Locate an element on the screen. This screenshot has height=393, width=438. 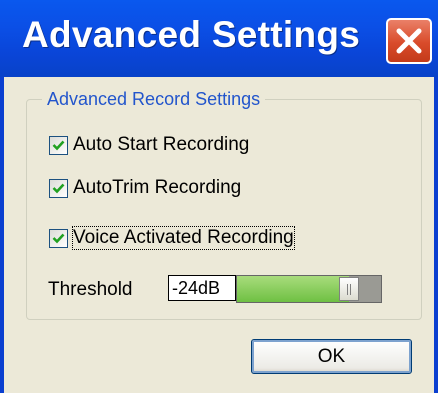
auto-start-recording-checkbox: Auto Start Recording is located at coordinates (149, 145).